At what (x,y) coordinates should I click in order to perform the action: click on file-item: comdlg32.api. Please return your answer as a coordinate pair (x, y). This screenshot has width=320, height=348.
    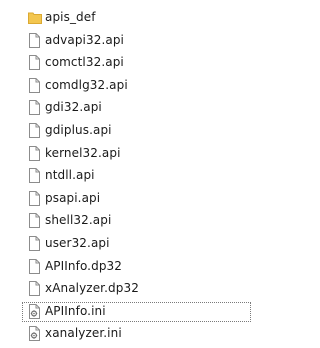
    Looking at the image, I should click on (126, 86).